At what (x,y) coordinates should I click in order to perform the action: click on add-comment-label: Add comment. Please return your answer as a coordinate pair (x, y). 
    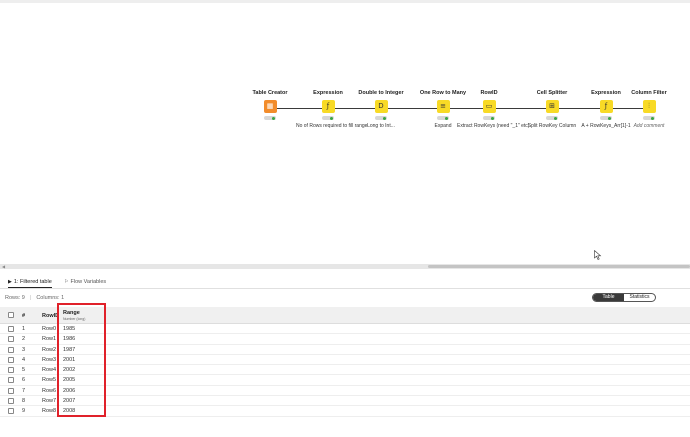
    Looking at the image, I should click on (649, 126).